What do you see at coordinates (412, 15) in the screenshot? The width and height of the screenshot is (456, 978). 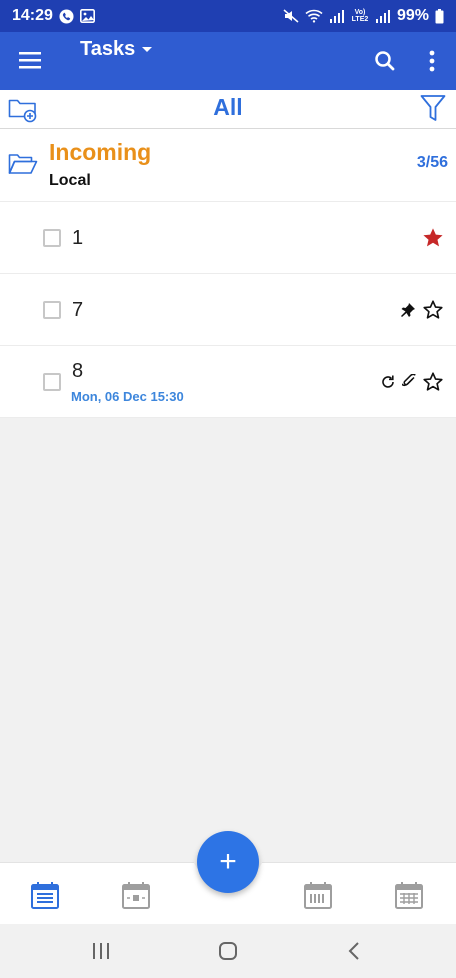 I see `battery-percent: 99%` at bounding box center [412, 15].